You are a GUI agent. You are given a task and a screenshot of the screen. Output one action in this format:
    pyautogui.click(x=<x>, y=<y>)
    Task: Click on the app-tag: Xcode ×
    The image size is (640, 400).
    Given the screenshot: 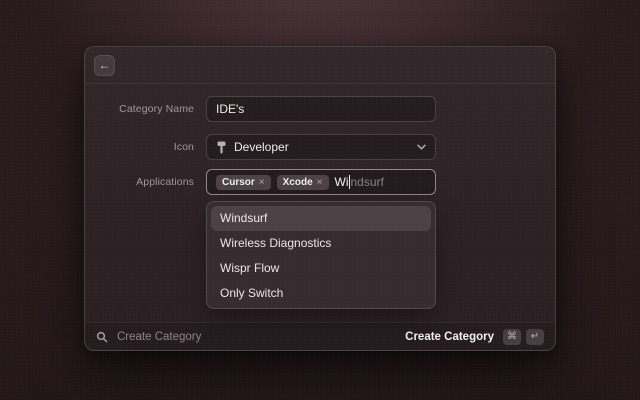 What is the action you would take?
    pyautogui.click(x=302, y=182)
    